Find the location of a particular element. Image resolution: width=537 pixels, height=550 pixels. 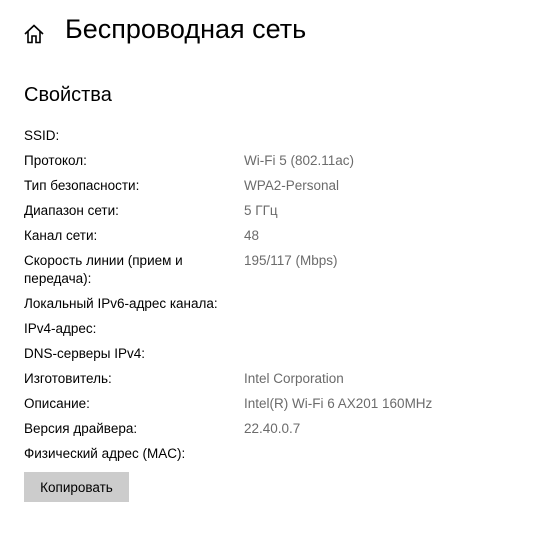

property-row-driver-version: Версия драйвера: 22.40.0.7 is located at coordinates (274, 429).